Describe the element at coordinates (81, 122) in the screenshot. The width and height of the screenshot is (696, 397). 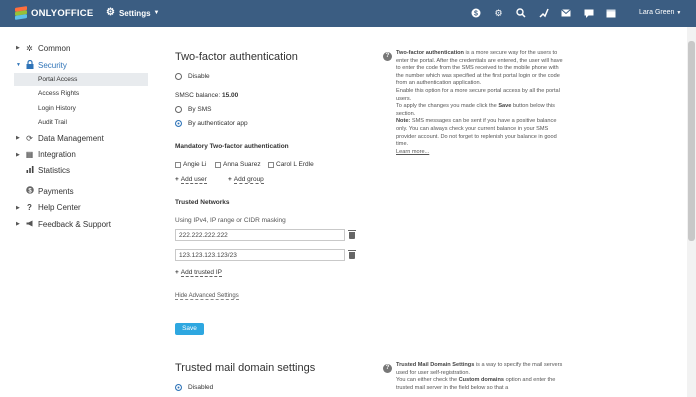
I see `sidebar-subitem-audit-trail: Audit Trail` at that location.